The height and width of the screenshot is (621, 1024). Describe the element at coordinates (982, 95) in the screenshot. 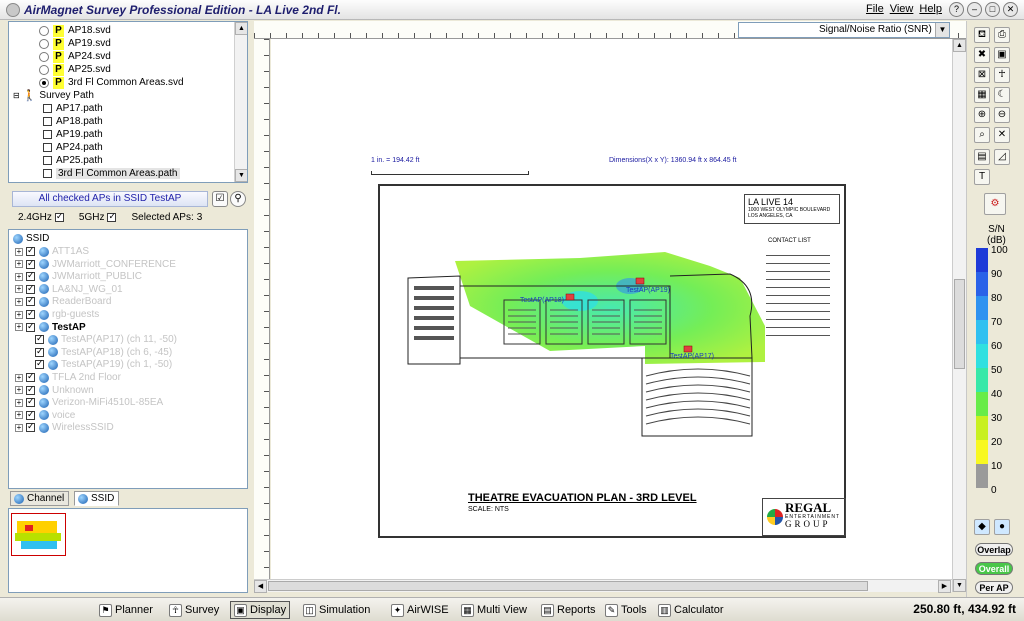

I see `grid-icon: ▦` at that location.